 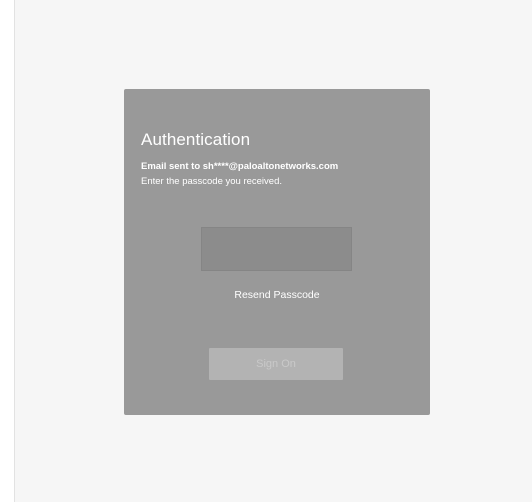 What do you see at coordinates (212, 181) in the screenshot?
I see `passcode-instruction: Enter the passcode you received.` at bounding box center [212, 181].